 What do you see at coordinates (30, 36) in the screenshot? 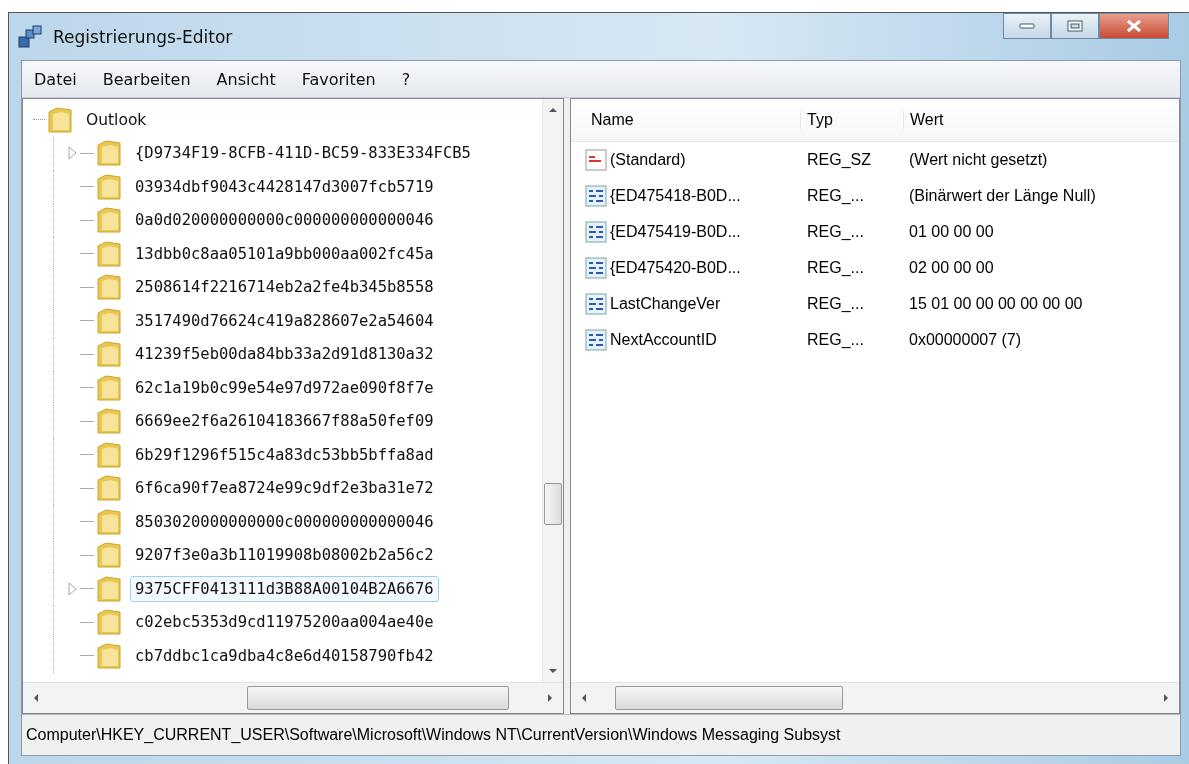
I see `cubes-icon` at bounding box center [30, 36].